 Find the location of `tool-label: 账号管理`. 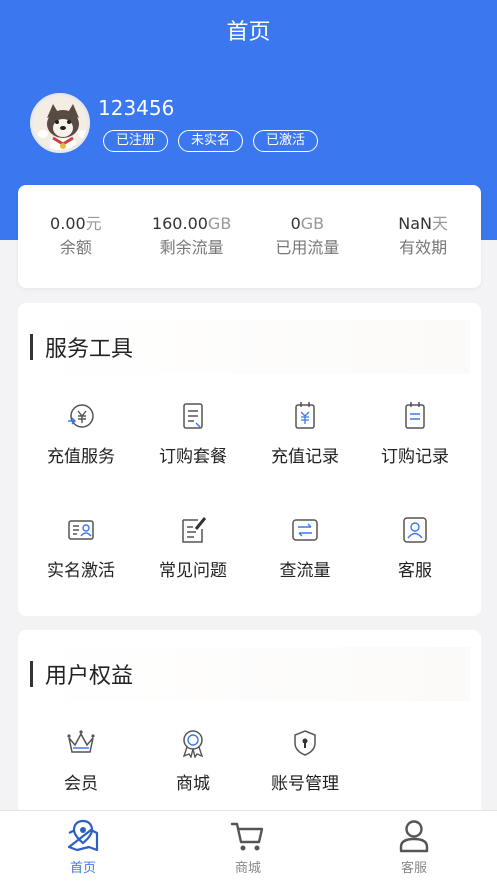

tool-label: 账号管理 is located at coordinates (305, 784).